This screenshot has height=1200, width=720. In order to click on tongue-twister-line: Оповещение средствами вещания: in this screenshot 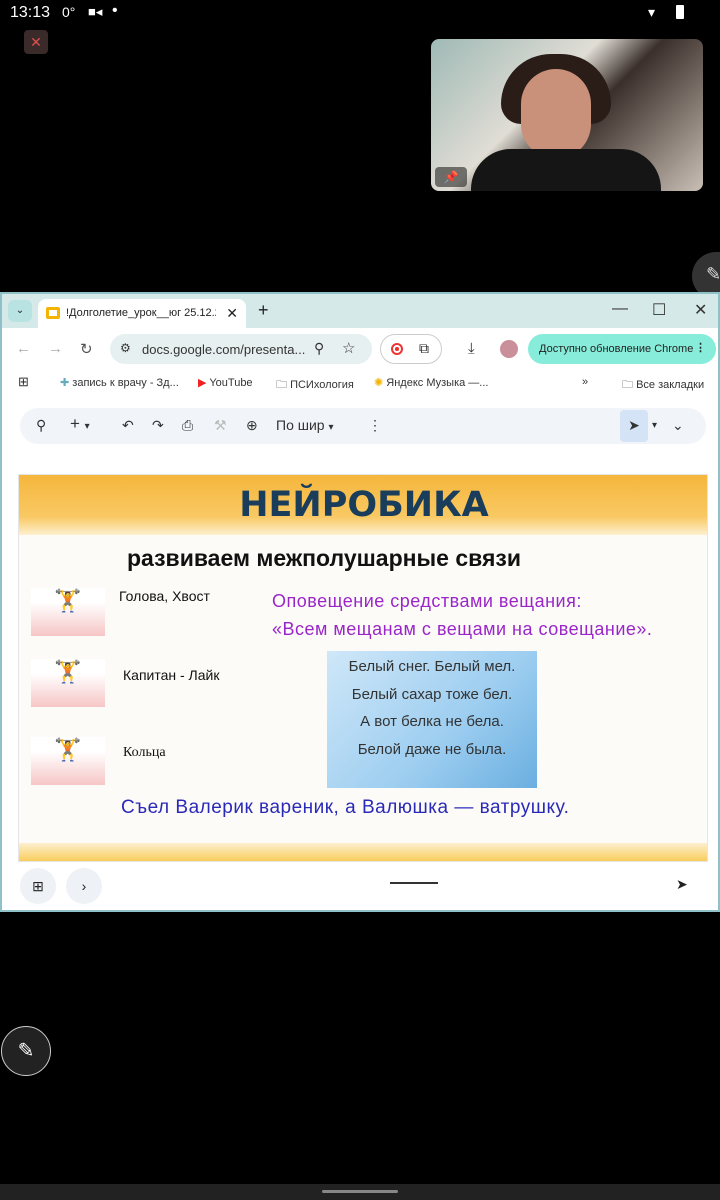, I will do `click(427, 601)`.